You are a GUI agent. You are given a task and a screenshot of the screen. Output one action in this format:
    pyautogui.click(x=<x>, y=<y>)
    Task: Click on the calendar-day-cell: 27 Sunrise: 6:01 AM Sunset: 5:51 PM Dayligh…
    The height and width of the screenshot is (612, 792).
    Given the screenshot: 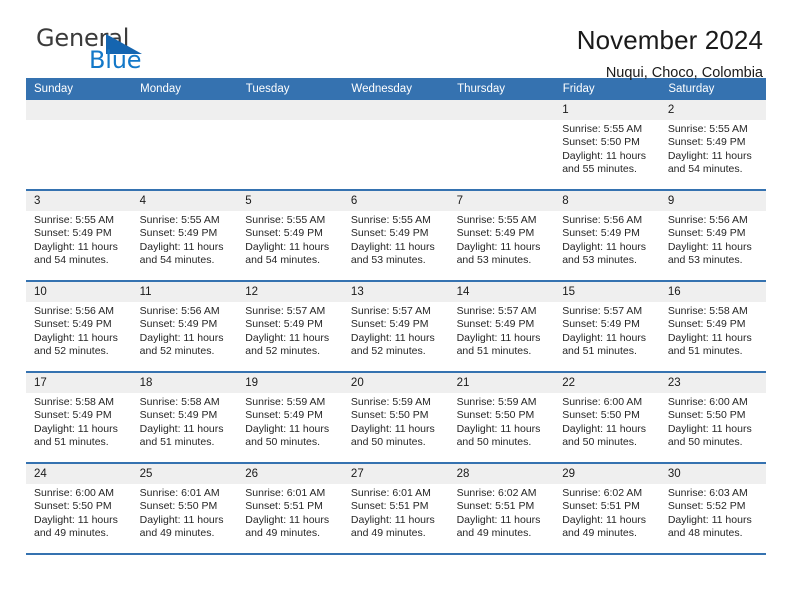 What is the action you would take?
    pyautogui.click(x=395, y=509)
    